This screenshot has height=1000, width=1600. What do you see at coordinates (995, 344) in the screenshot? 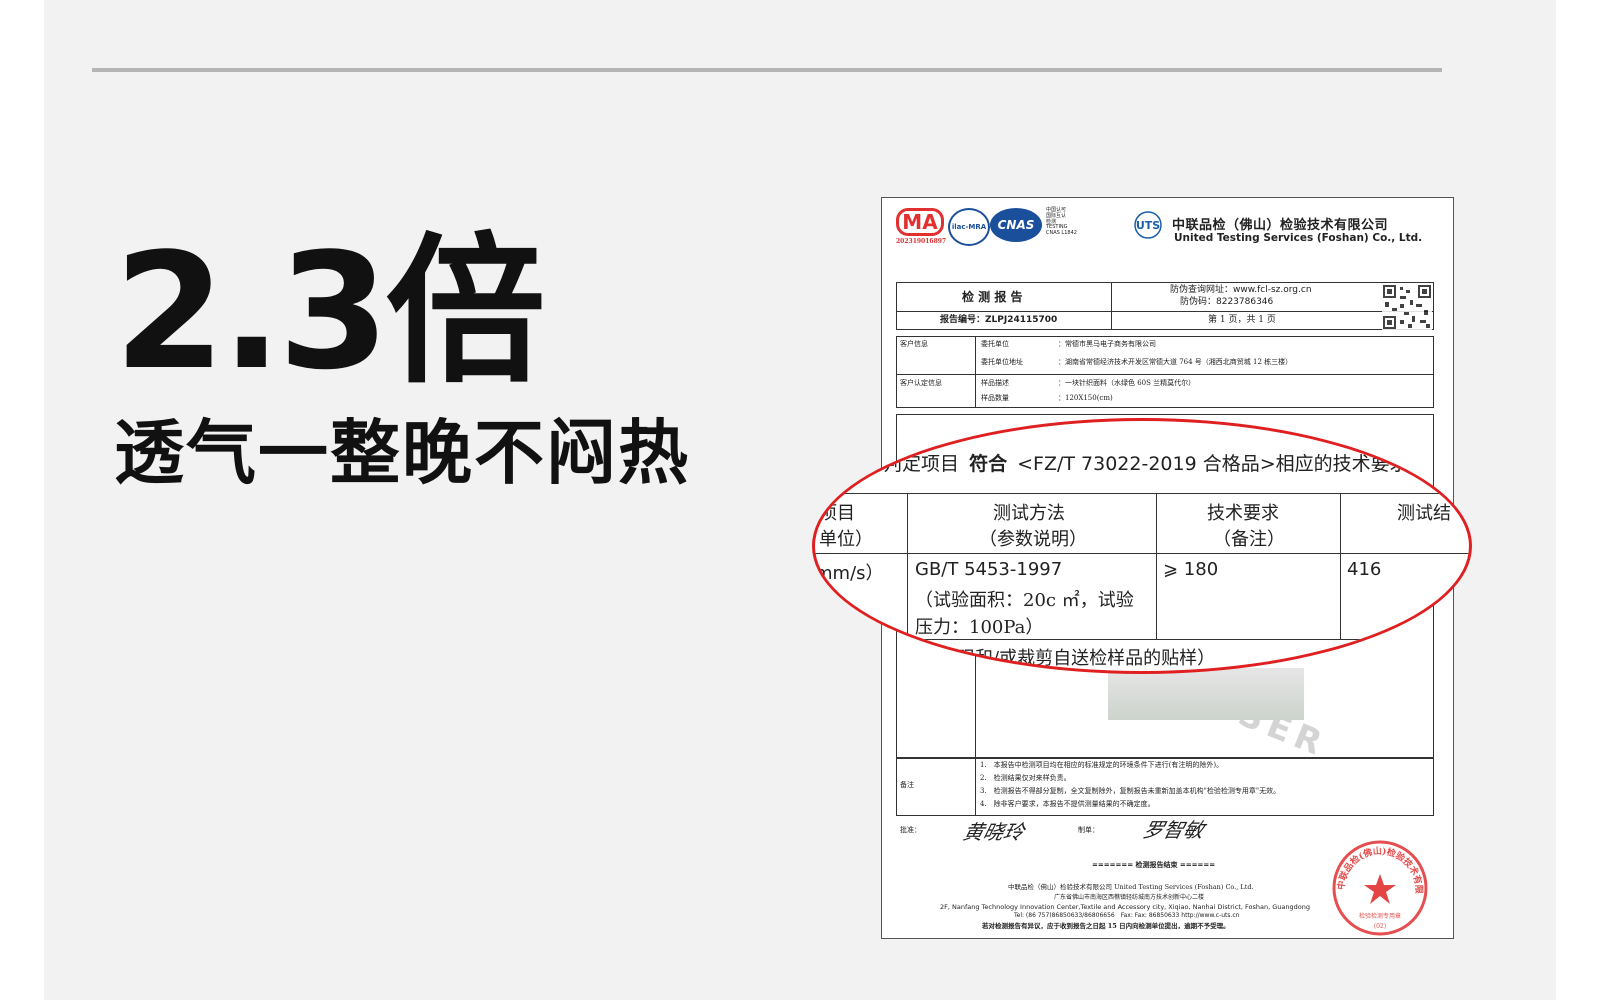
I see `client-row-name-key: 委托单位` at bounding box center [995, 344].